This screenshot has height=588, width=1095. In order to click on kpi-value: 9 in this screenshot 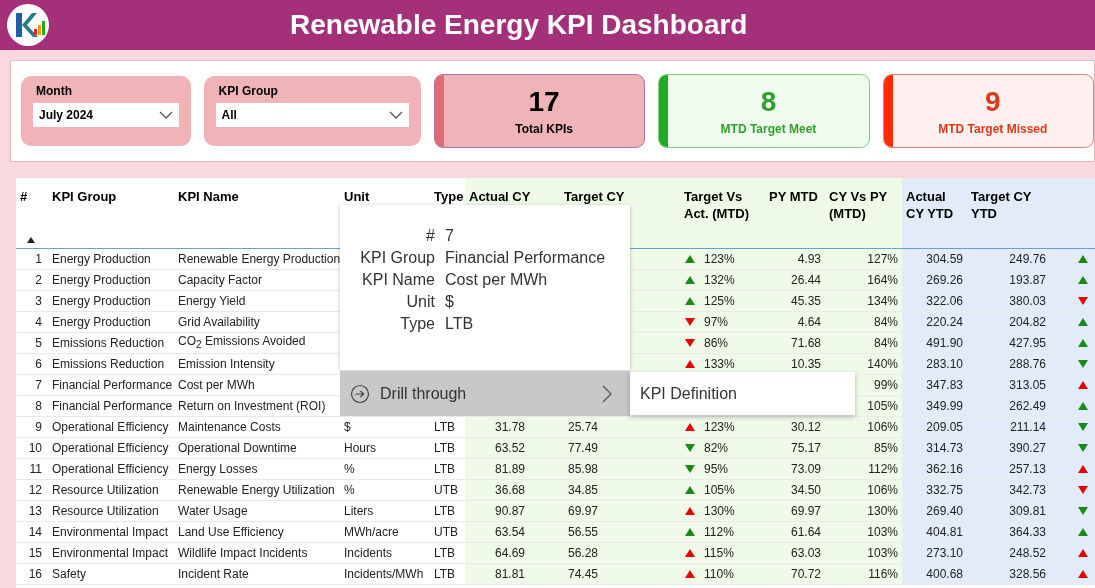, I will do `click(993, 102)`.